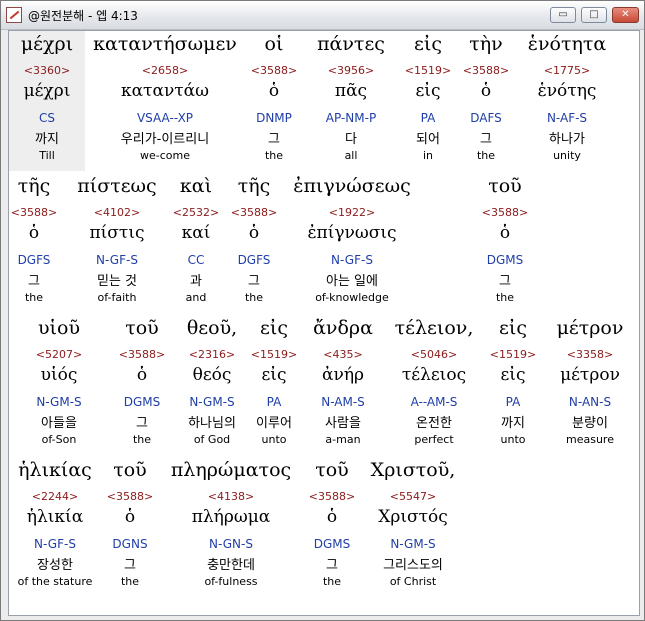 Image resolution: width=645 pixels, height=621 pixels. What do you see at coordinates (351, 139) in the screenshot?
I see `korean-gloss: 다` at bounding box center [351, 139].